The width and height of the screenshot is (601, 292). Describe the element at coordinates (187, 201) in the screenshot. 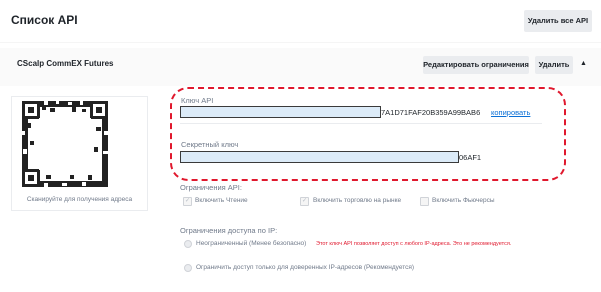

I see `read-permission-checkbox: ✓` at that location.